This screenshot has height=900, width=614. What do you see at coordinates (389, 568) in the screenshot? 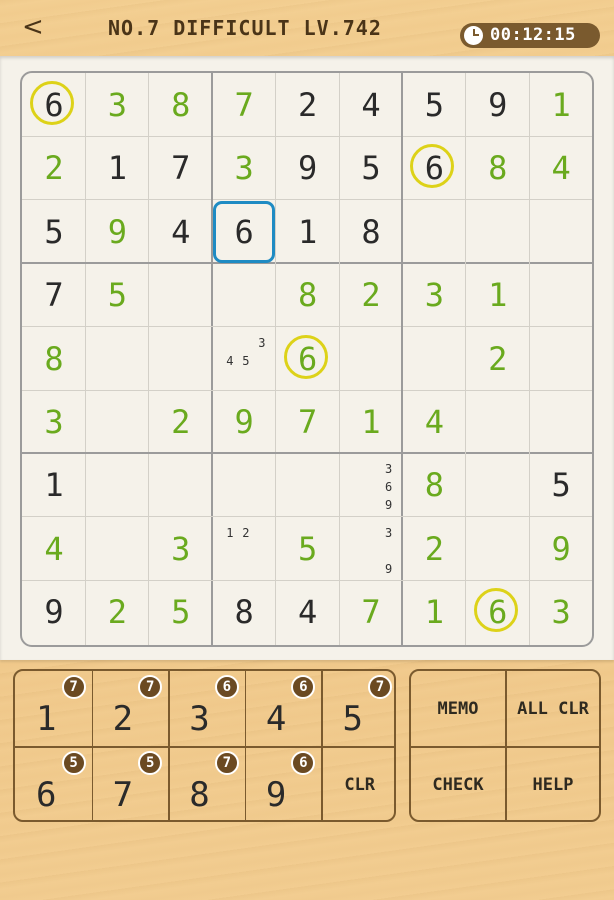
I see `memo-mark: 9` at bounding box center [389, 568].